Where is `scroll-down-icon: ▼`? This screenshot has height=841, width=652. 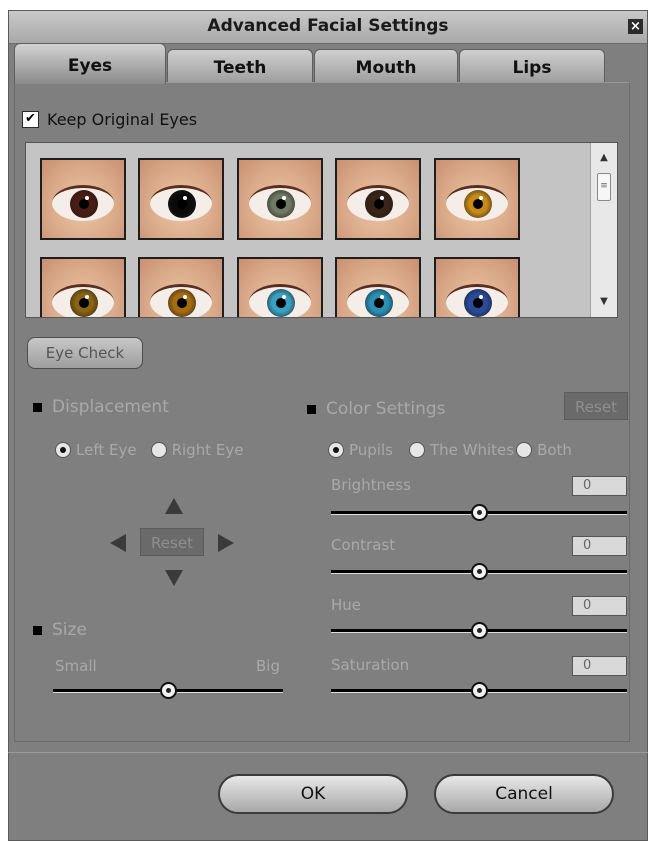
scroll-down-icon: ▼ is located at coordinates (604, 302).